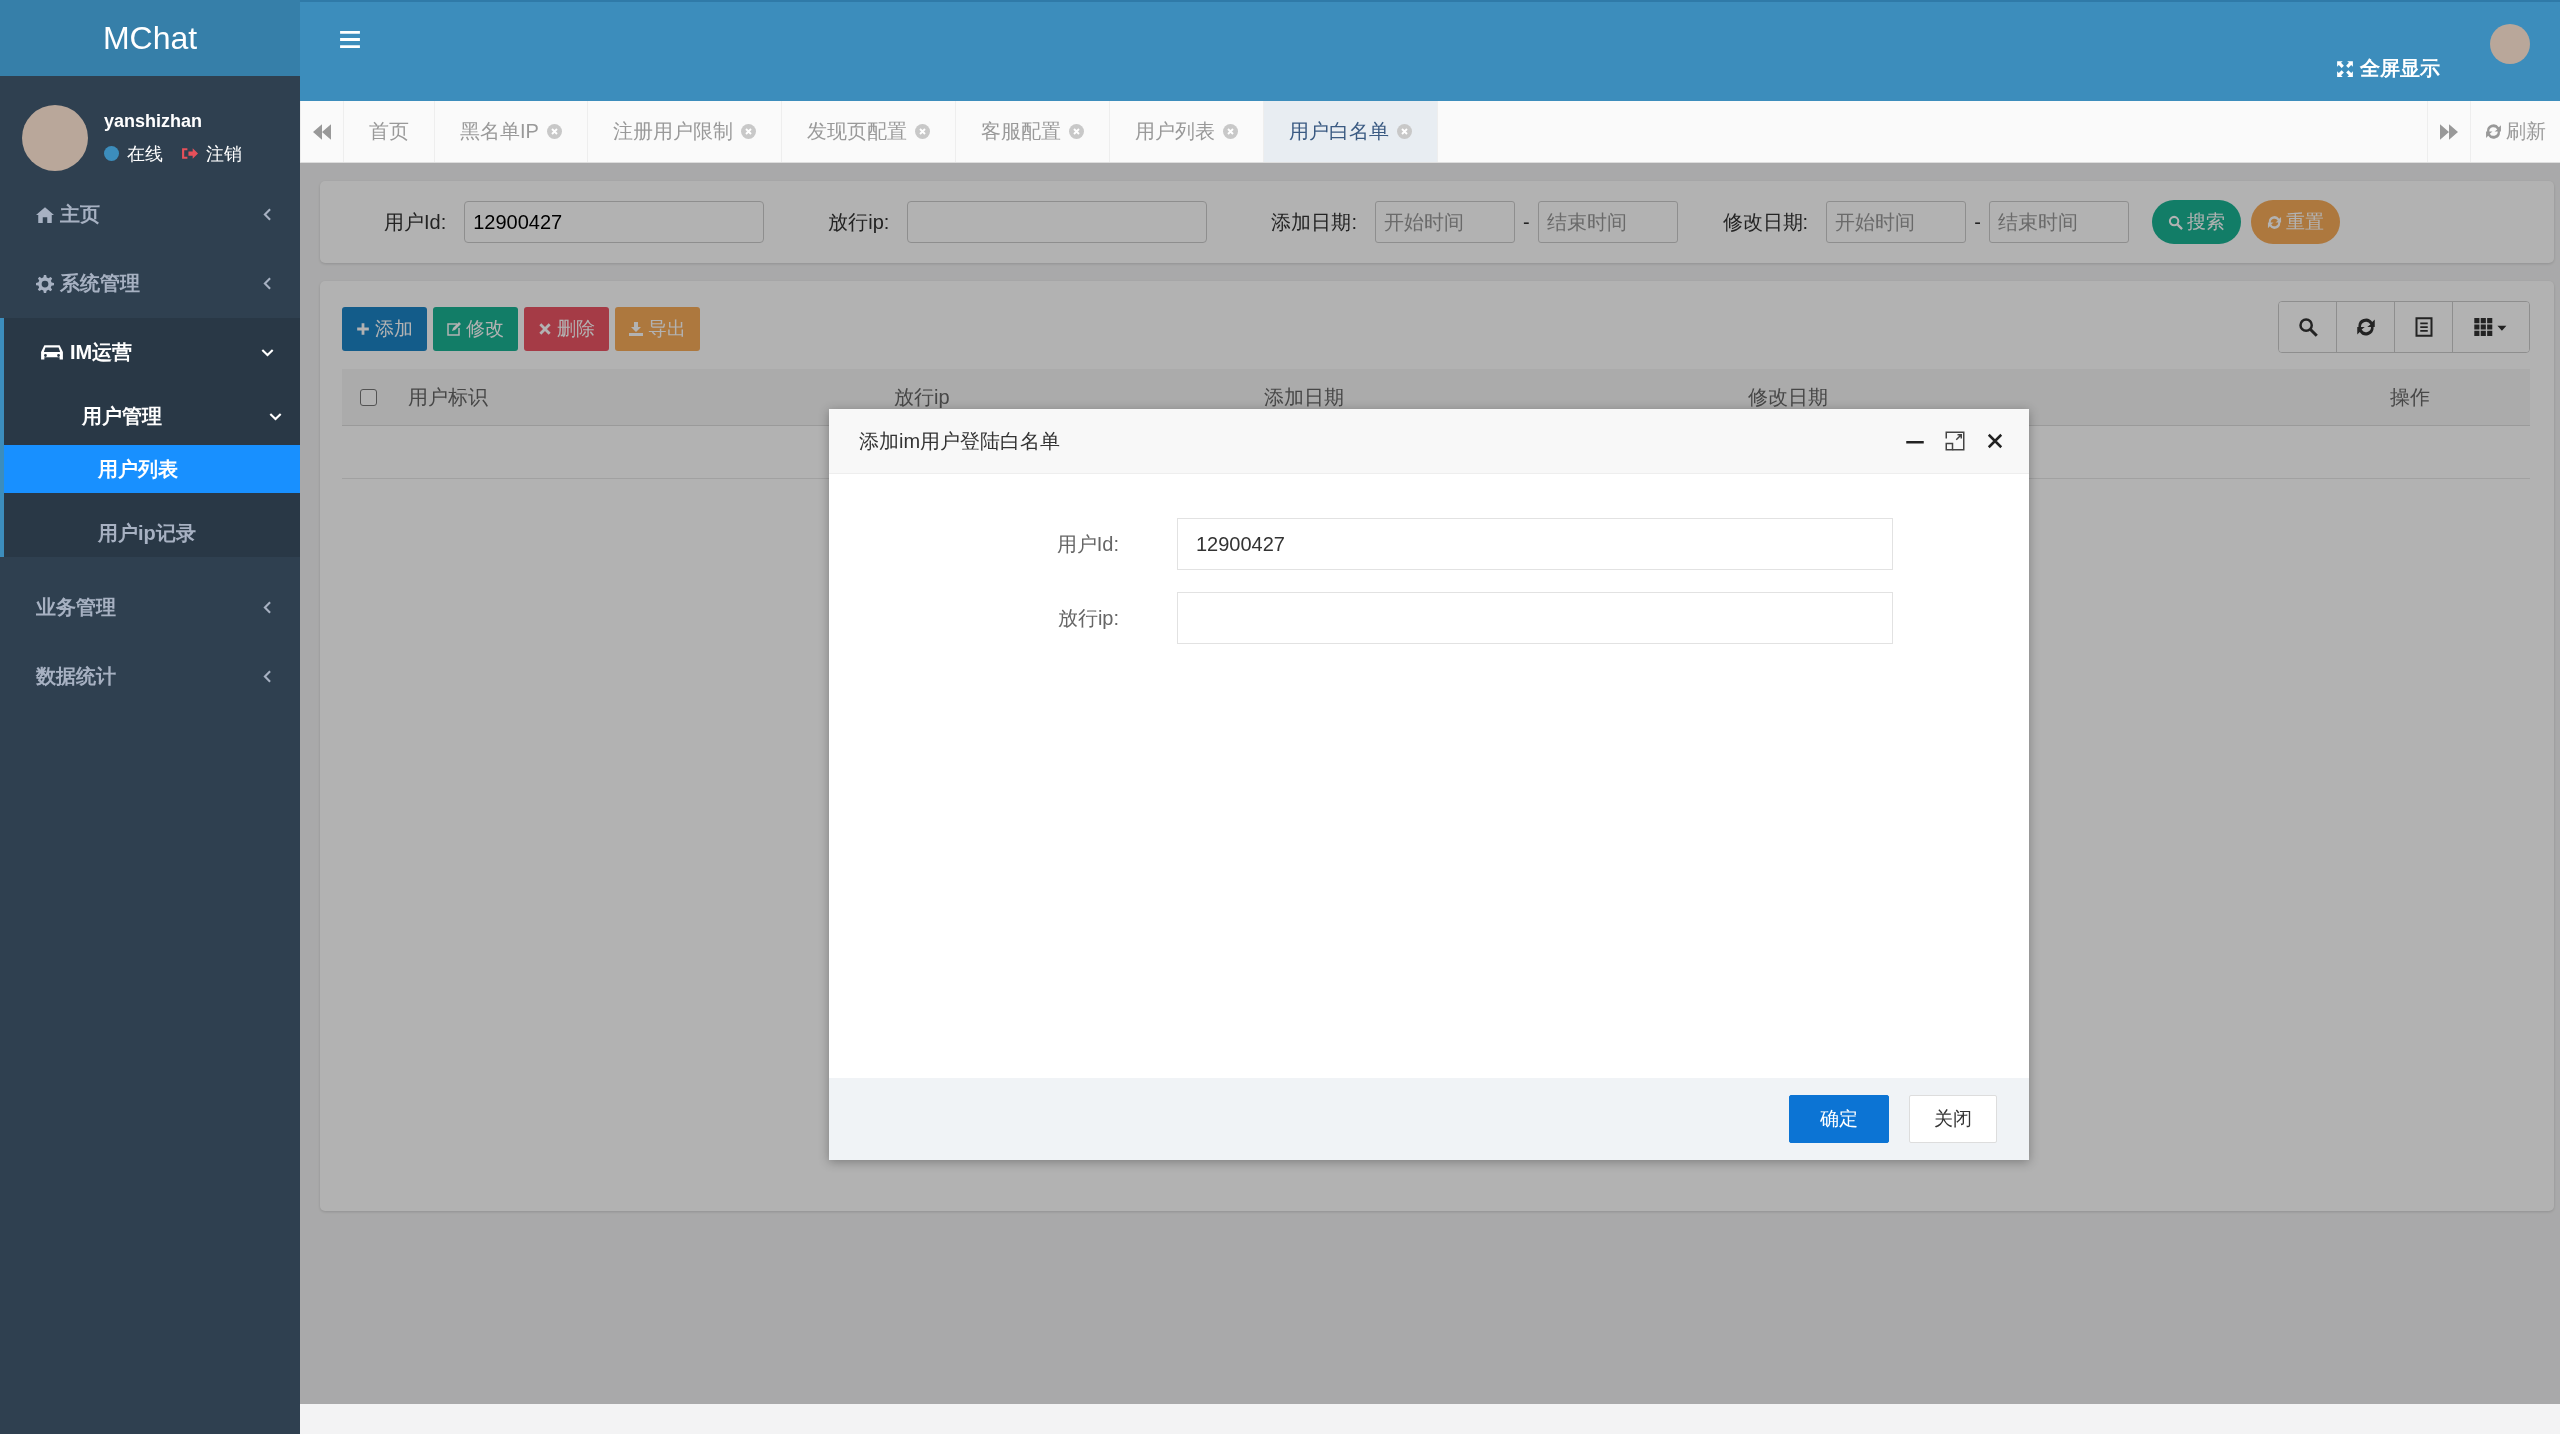 The width and height of the screenshot is (2560, 1434). I want to click on cross-icon, so click(545, 329).